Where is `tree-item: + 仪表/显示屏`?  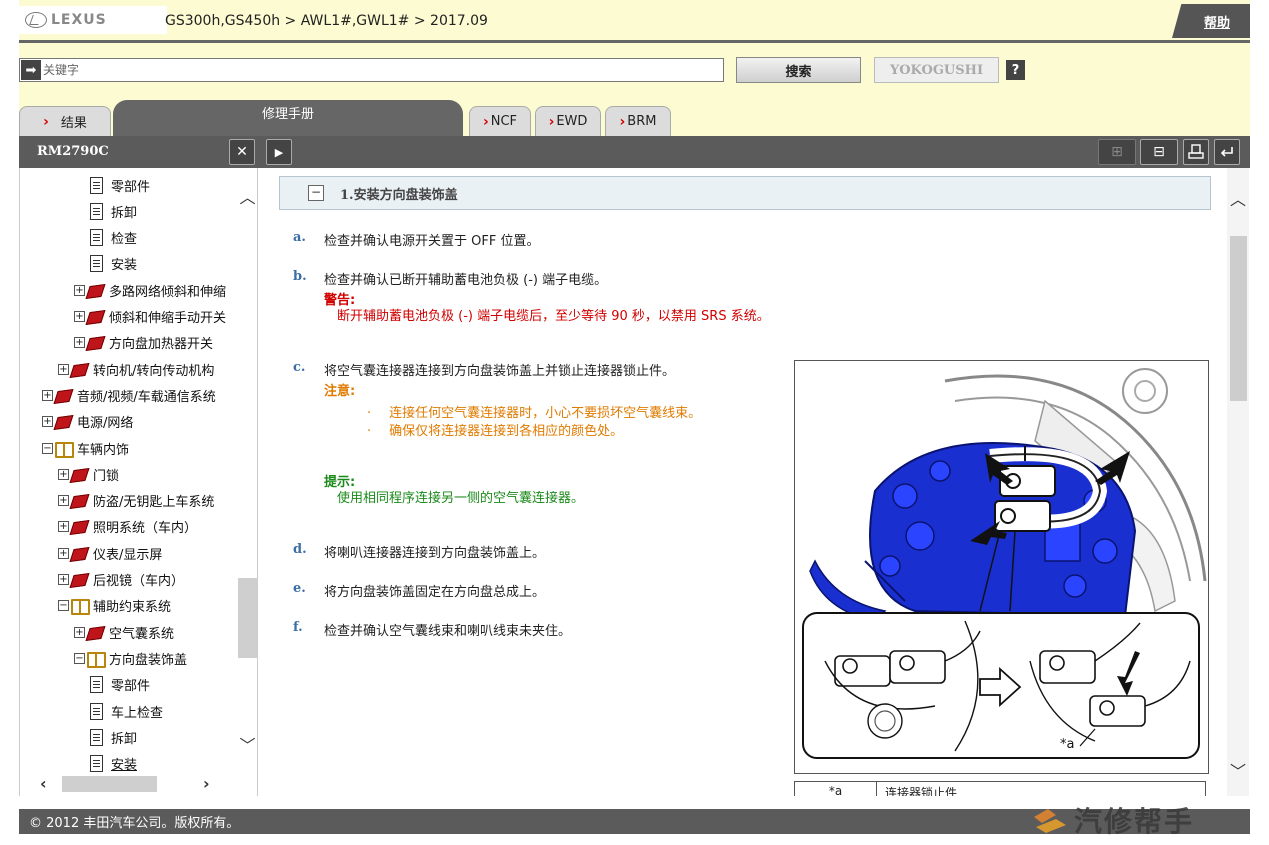
tree-item: + 仪表/显示屏 is located at coordinates (110, 553).